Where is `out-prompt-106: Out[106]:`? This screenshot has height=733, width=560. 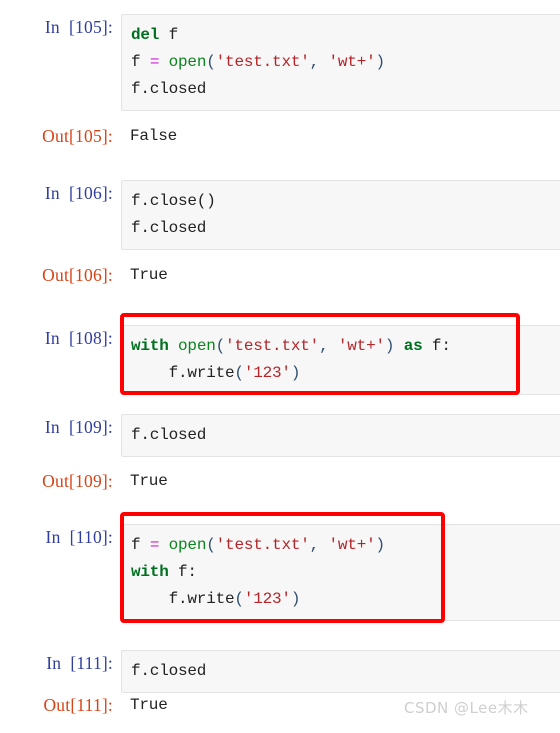
out-prompt-106: Out[106]: is located at coordinates (77, 275).